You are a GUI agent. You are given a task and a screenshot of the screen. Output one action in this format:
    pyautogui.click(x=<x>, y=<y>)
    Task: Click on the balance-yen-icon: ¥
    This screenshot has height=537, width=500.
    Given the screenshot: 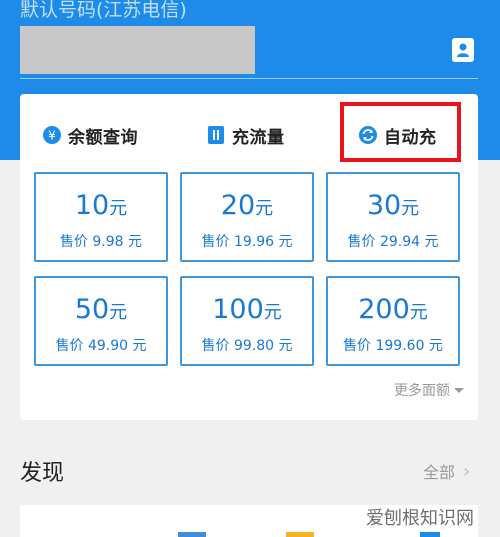 What is the action you would take?
    pyautogui.click(x=52, y=135)
    